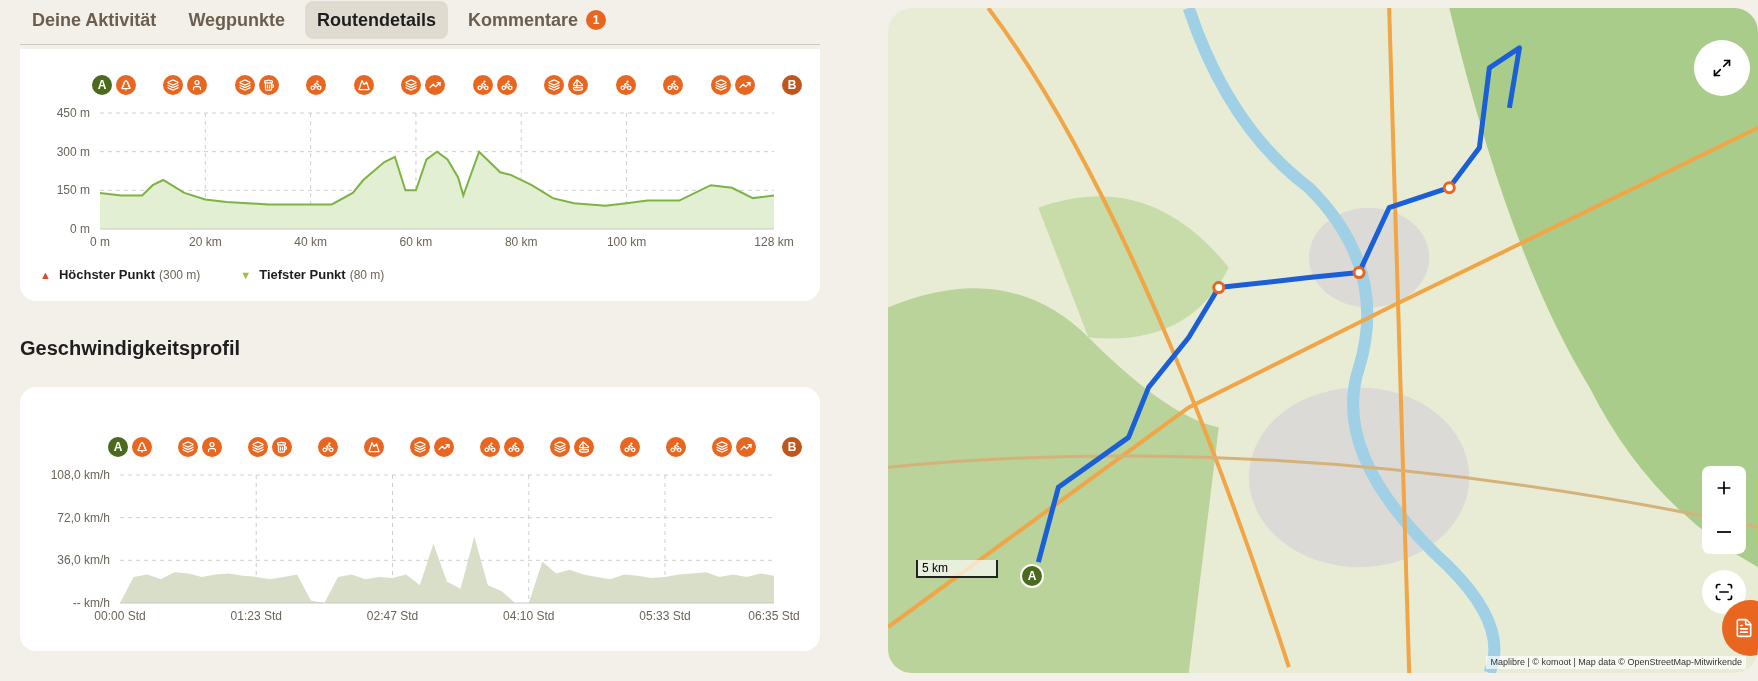 Image resolution: width=1758 pixels, height=681 pixels. I want to click on tab: Wegpunkte, so click(237, 20).